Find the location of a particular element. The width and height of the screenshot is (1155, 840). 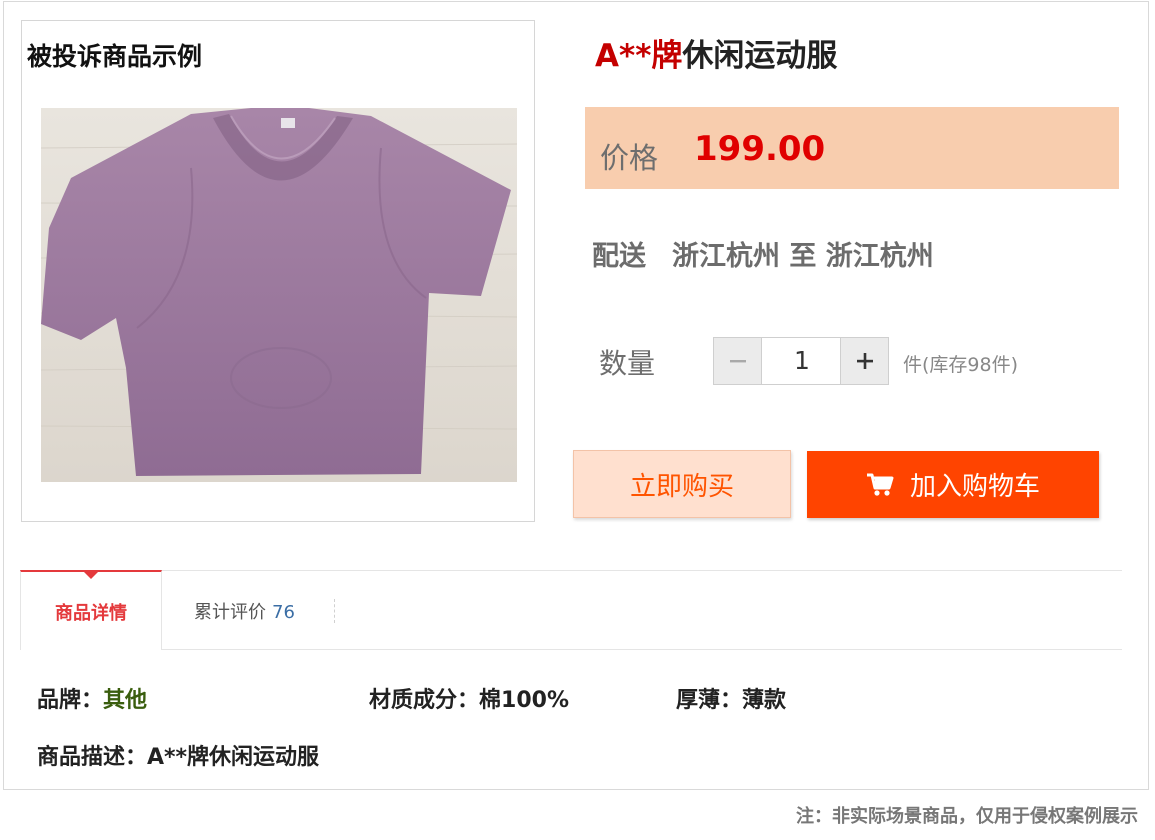

shipping-row: 配送 浙江杭州 至 浙江杭州 is located at coordinates (763, 253).